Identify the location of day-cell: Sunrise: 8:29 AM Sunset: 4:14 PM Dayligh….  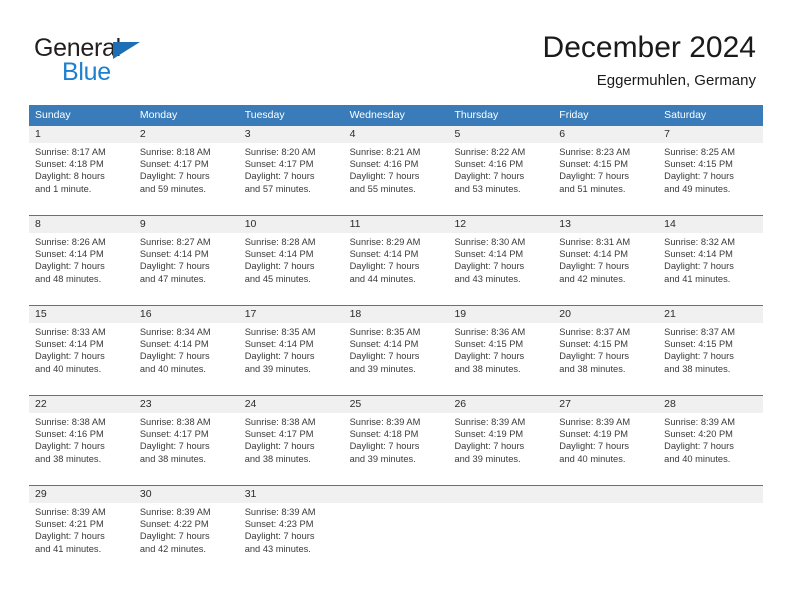
(396, 269).